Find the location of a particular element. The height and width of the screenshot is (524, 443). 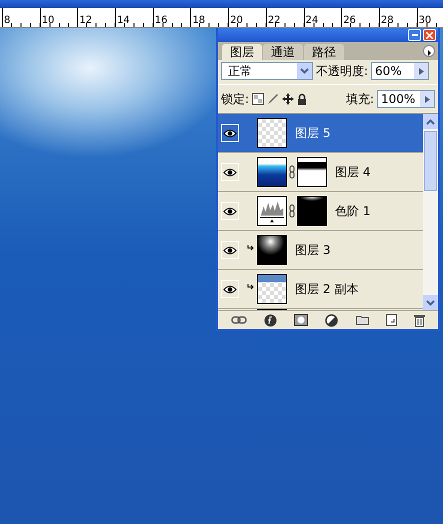

fill-label: 填充: is located at coordinates (360, 99).